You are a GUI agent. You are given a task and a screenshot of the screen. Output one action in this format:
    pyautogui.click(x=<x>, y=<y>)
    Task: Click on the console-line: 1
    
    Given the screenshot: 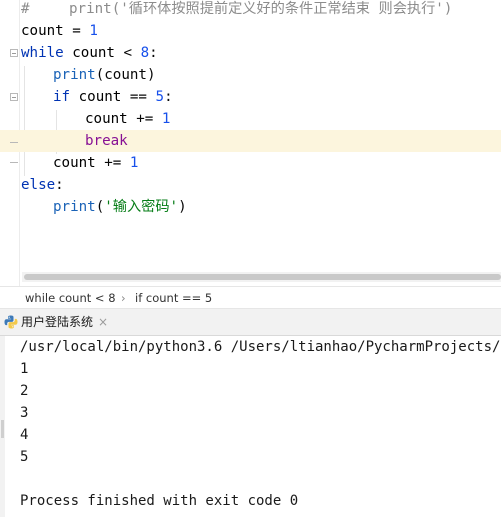 What is the action you would take?
    pyautogui.click(x=24, y=369)
    